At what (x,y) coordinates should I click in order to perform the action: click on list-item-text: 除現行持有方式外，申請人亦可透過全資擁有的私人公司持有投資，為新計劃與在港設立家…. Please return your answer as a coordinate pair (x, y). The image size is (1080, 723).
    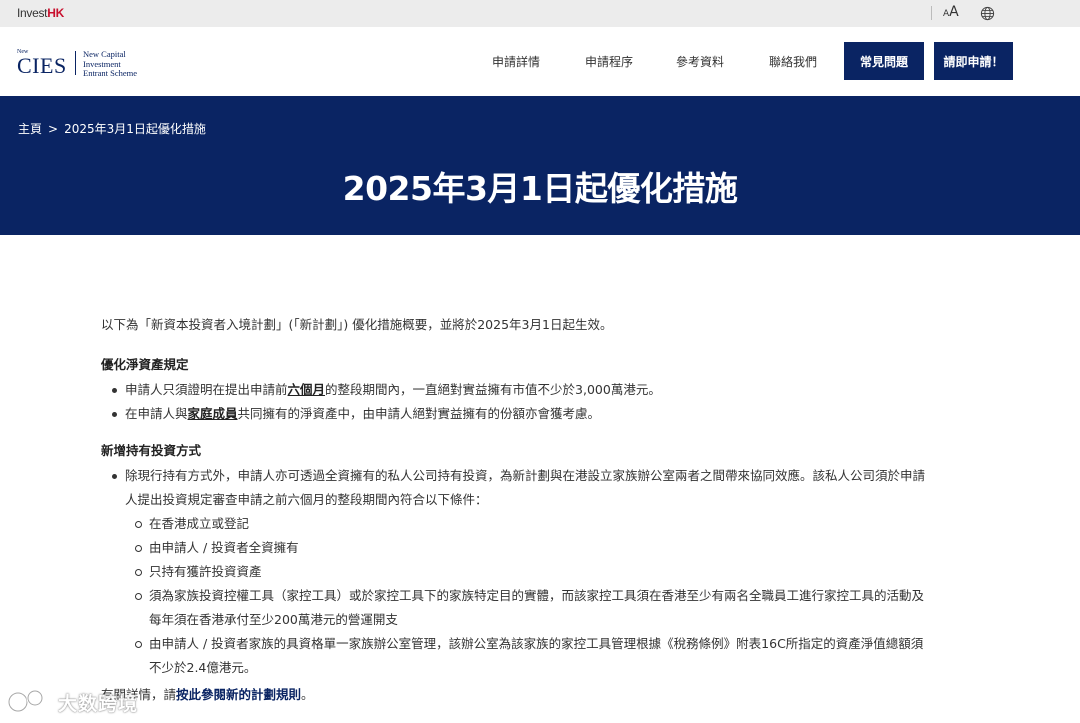
    Looking at the image, I should click on (525, 487).